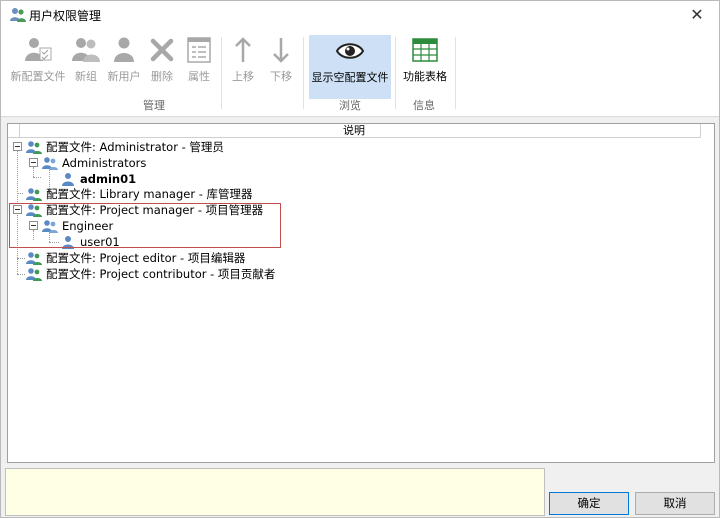 This screenshot has width=720, height=518. I want to click on arrow-up-icon, so click(243, 49).